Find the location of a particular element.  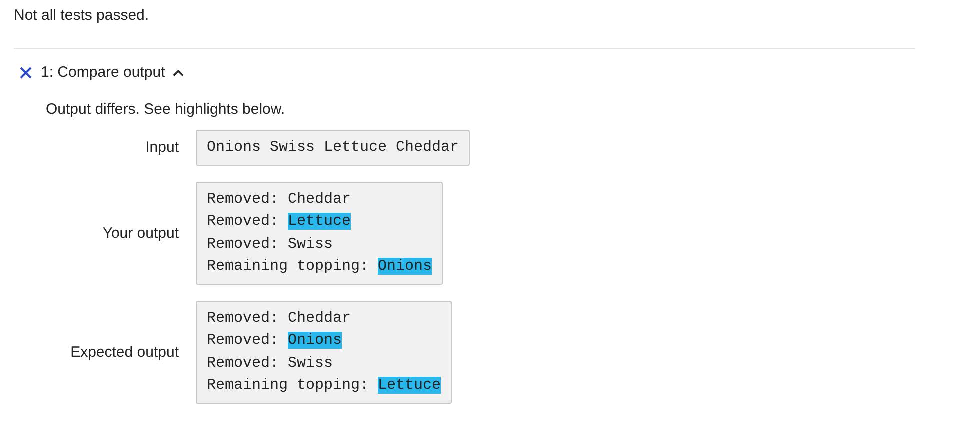

output-line: Remaining topping: Onions is located at coordinates (319, 267).